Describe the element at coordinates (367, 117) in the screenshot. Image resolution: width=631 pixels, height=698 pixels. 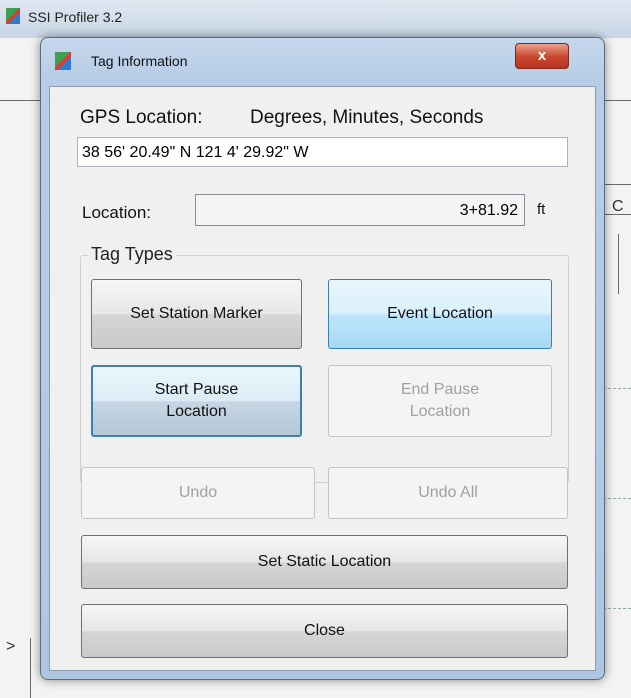
I see `gps-format-label: Degrees, Minutes, Seconds` at that location.